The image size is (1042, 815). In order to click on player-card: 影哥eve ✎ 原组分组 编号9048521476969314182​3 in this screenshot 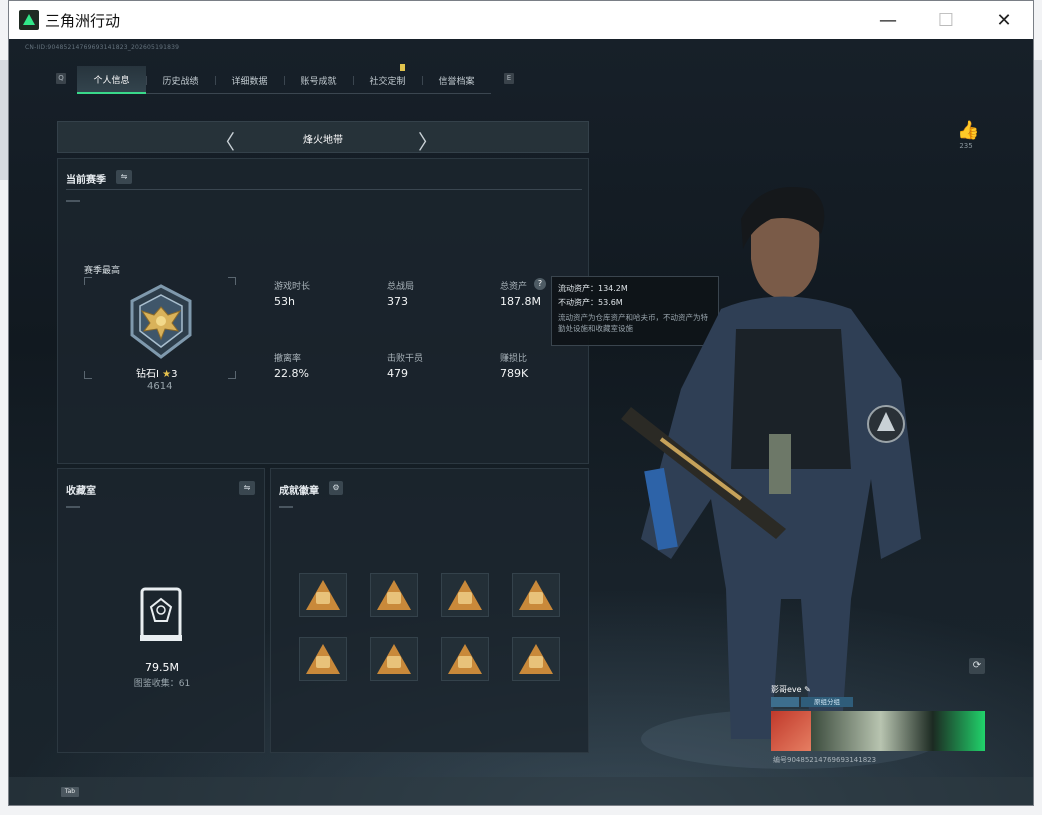, I will do `click(878, 724)`.